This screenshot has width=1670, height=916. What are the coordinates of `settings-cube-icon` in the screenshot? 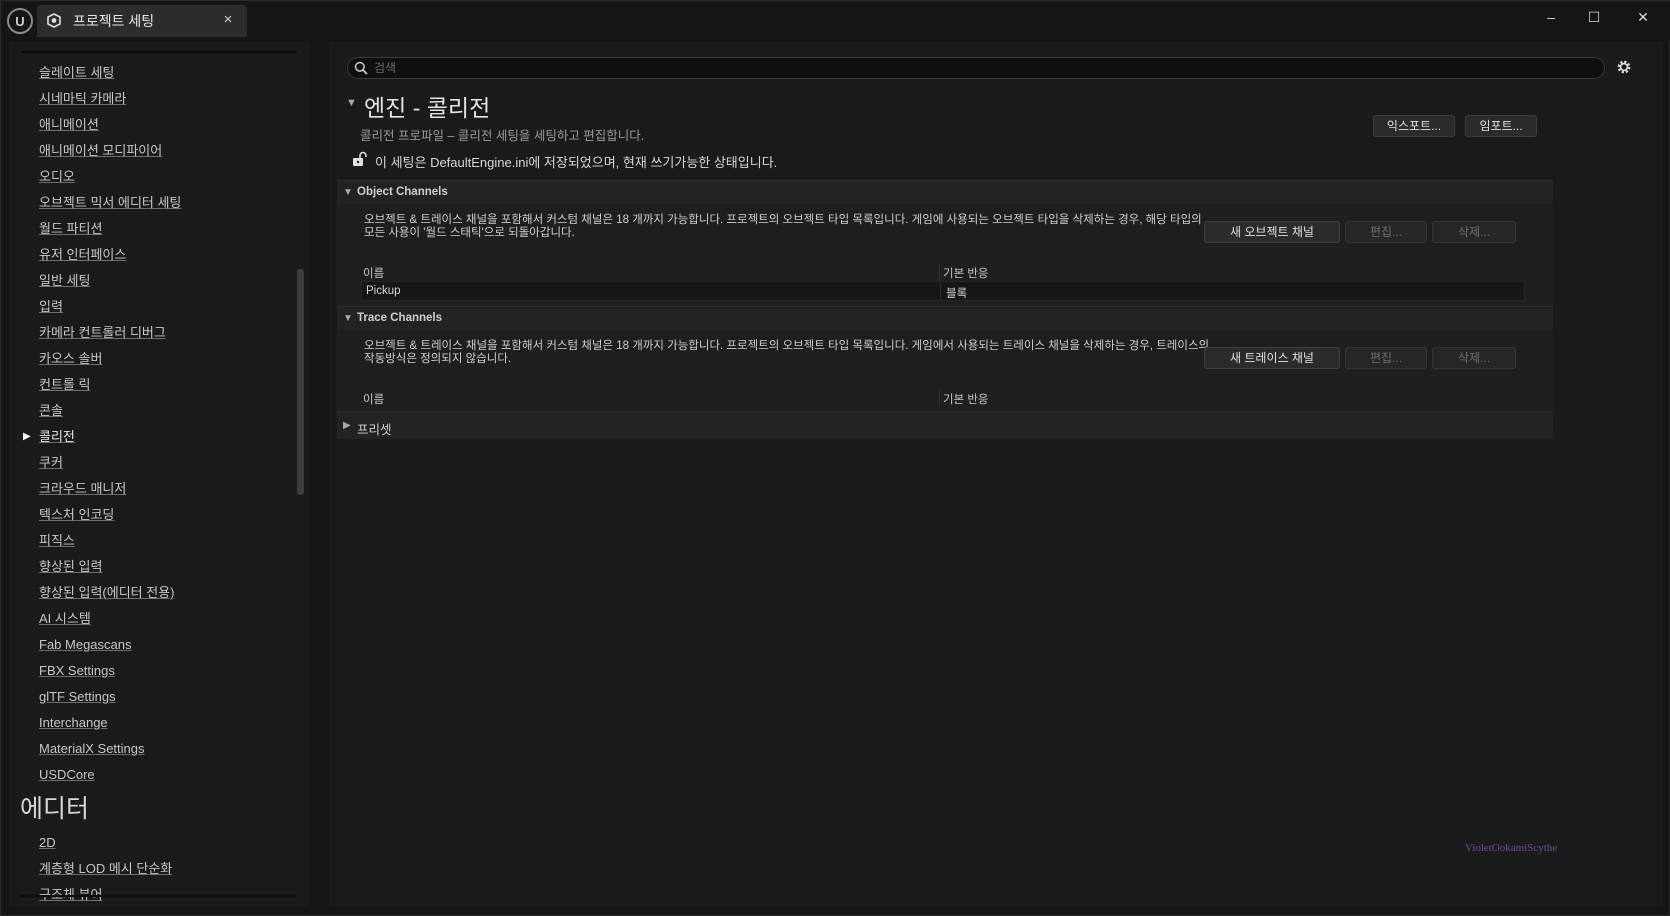 It's located at (54, 20).